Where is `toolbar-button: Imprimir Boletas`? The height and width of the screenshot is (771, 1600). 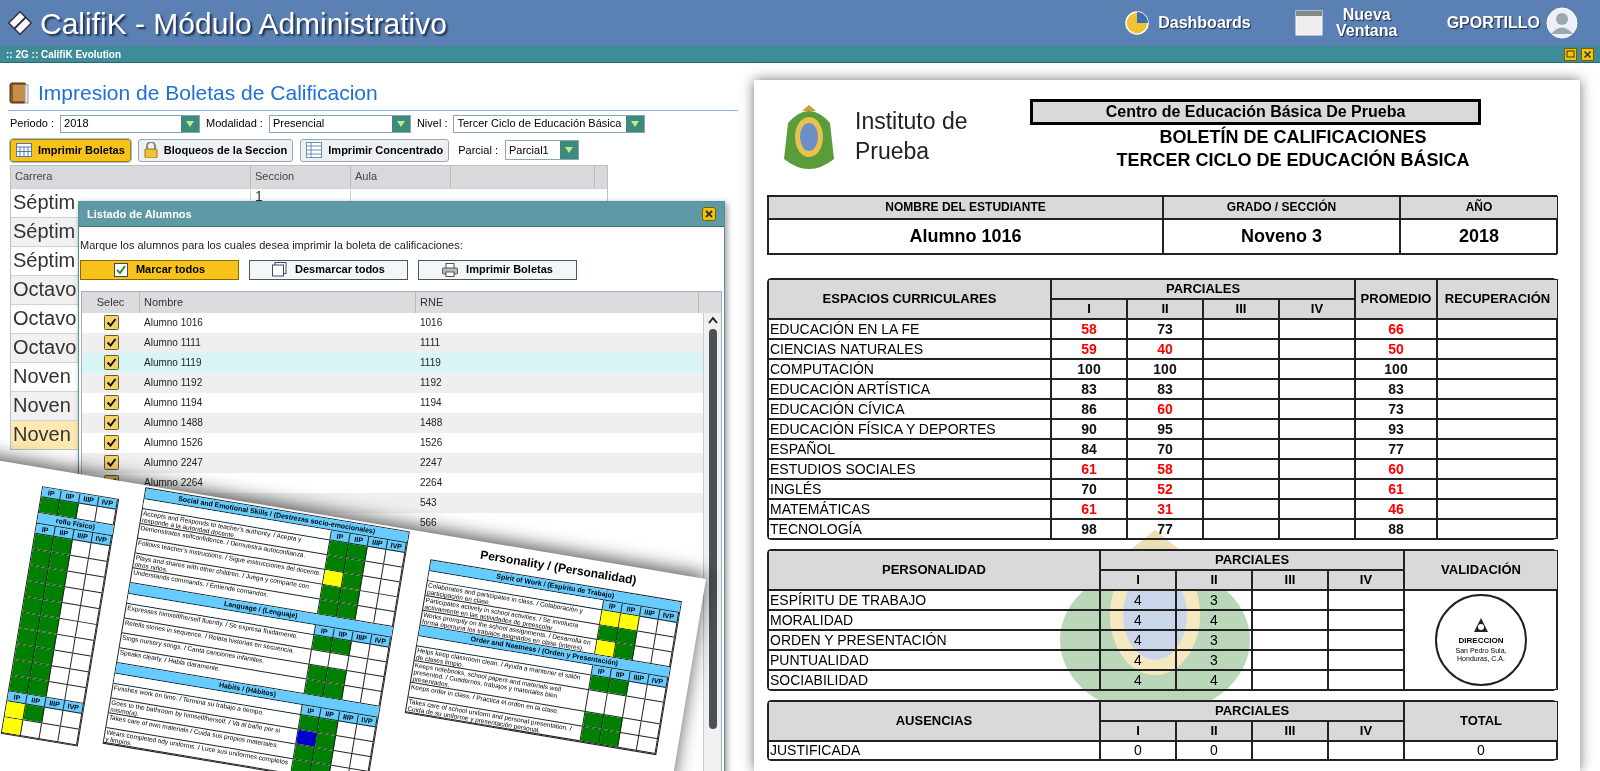
toolbar-button: Imprimir Boletas is located at coordinates (70, 150).